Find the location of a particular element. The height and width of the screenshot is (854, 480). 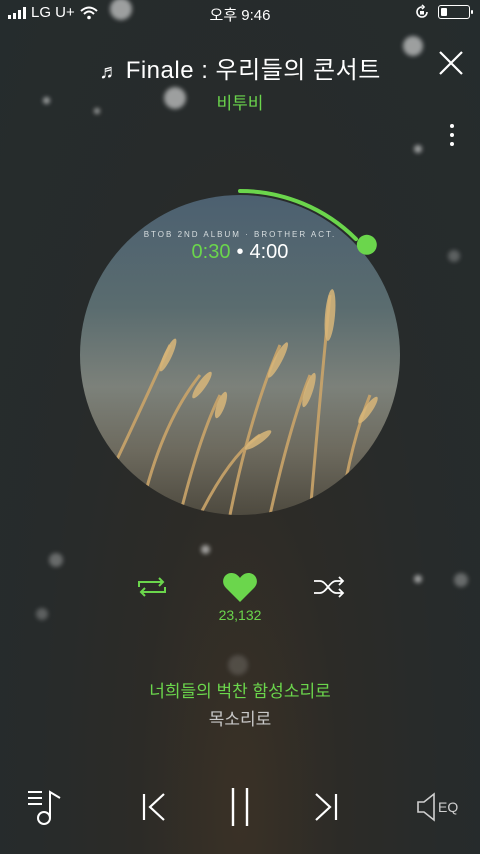

song-title-row: ♬ Finale : 우리들의 콘서트 is located at coordinates (240, 67).